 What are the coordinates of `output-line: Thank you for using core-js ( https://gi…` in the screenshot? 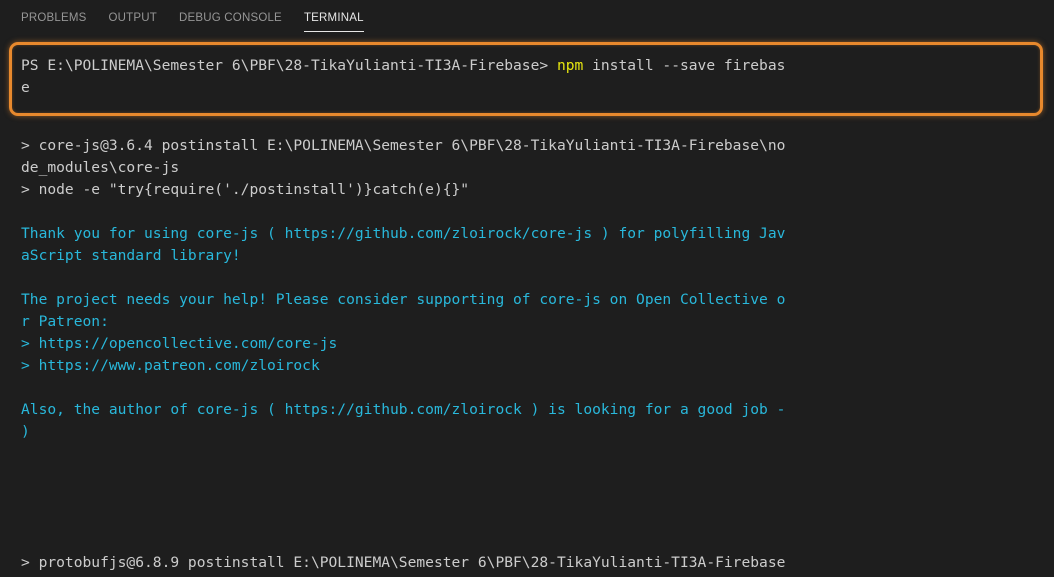 It's located at (403, 233).